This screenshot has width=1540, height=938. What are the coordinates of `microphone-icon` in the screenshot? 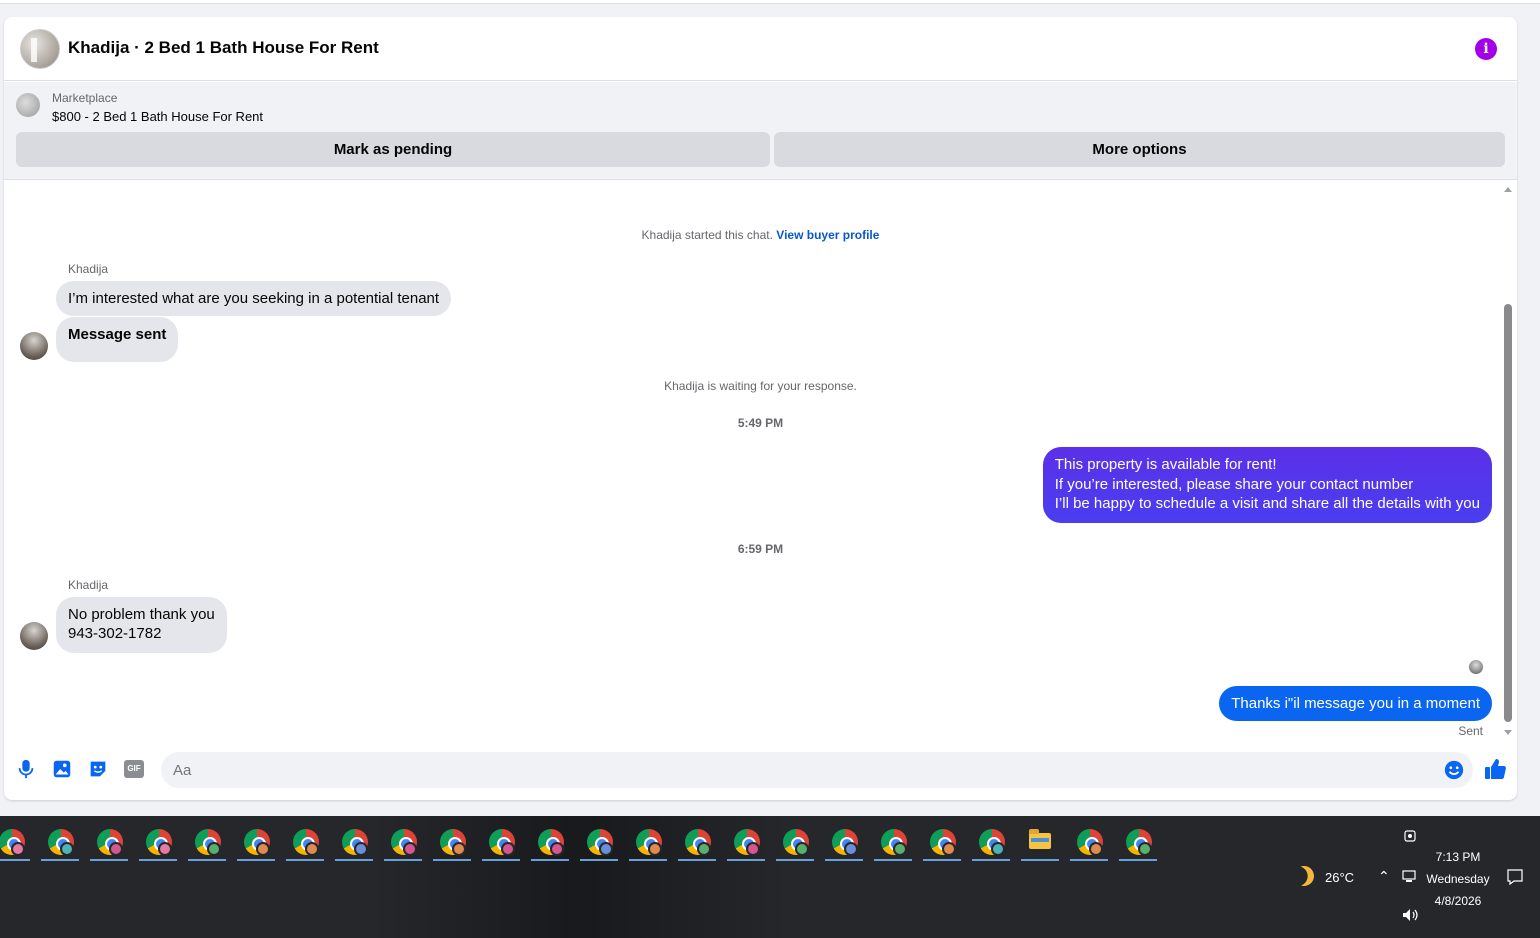 It's located at (26, 769).